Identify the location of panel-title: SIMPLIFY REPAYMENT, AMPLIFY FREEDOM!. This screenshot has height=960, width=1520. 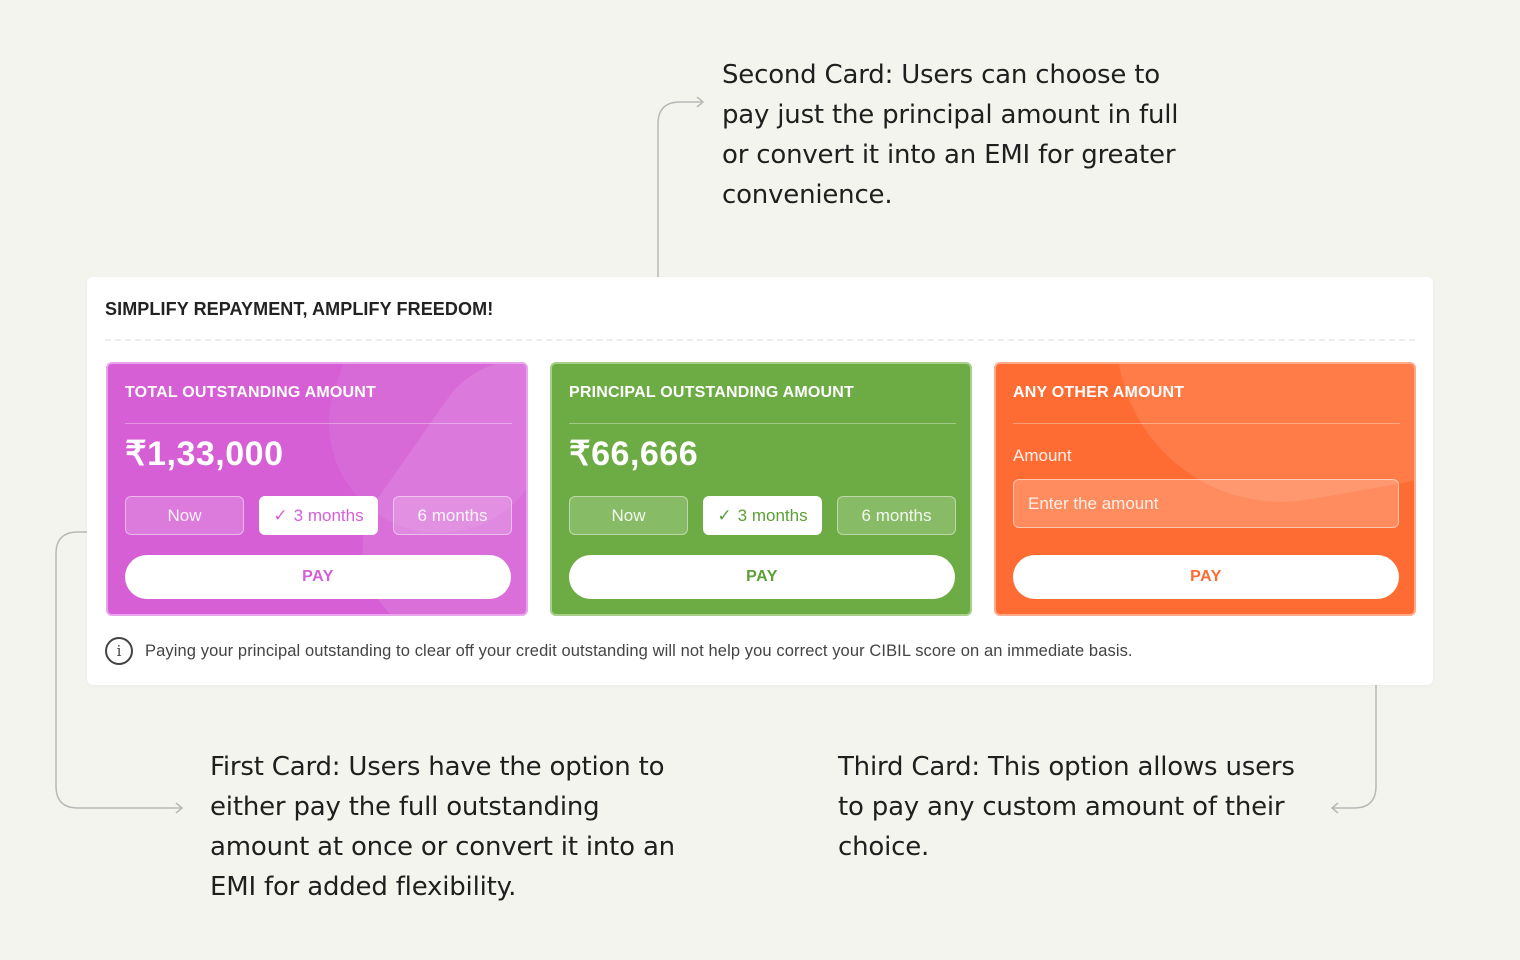
(299, 309).